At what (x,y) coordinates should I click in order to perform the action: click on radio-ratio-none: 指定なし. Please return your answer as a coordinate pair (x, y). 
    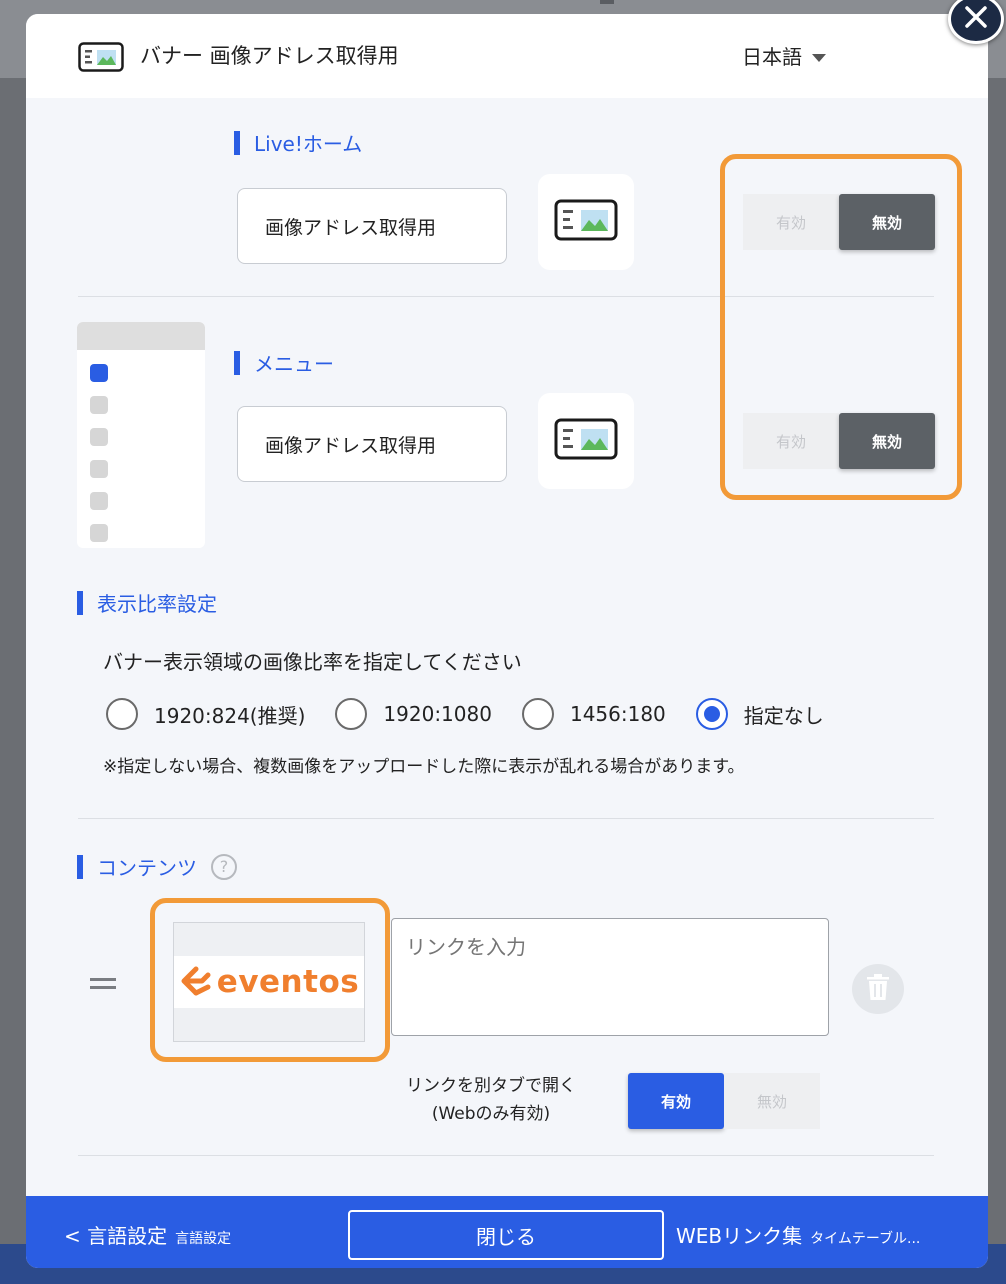
    Looking at the image, I should click on (759, 714).